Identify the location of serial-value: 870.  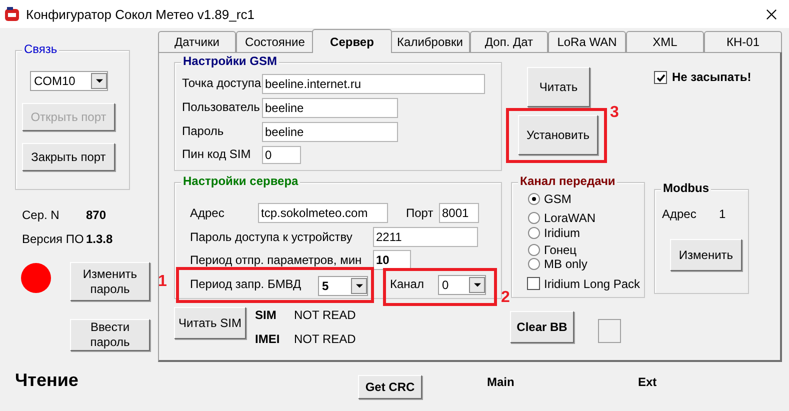
(96, 215).